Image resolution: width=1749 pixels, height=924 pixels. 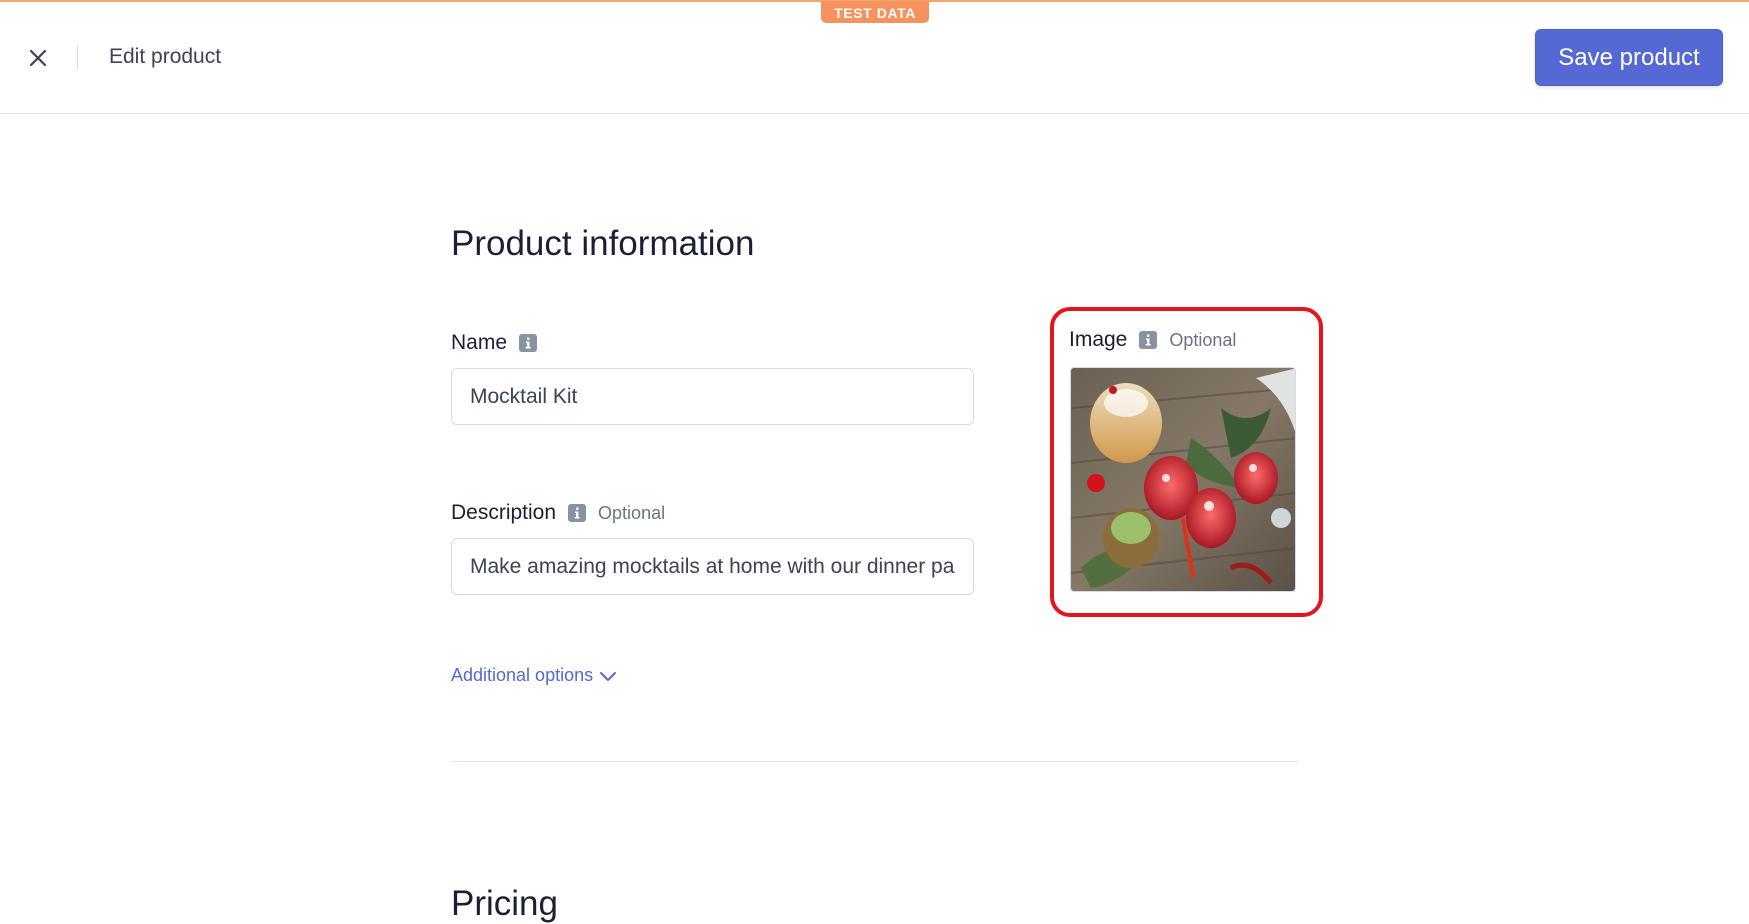 I want to click on page-title: Edit product, so click(x=165, y=56).